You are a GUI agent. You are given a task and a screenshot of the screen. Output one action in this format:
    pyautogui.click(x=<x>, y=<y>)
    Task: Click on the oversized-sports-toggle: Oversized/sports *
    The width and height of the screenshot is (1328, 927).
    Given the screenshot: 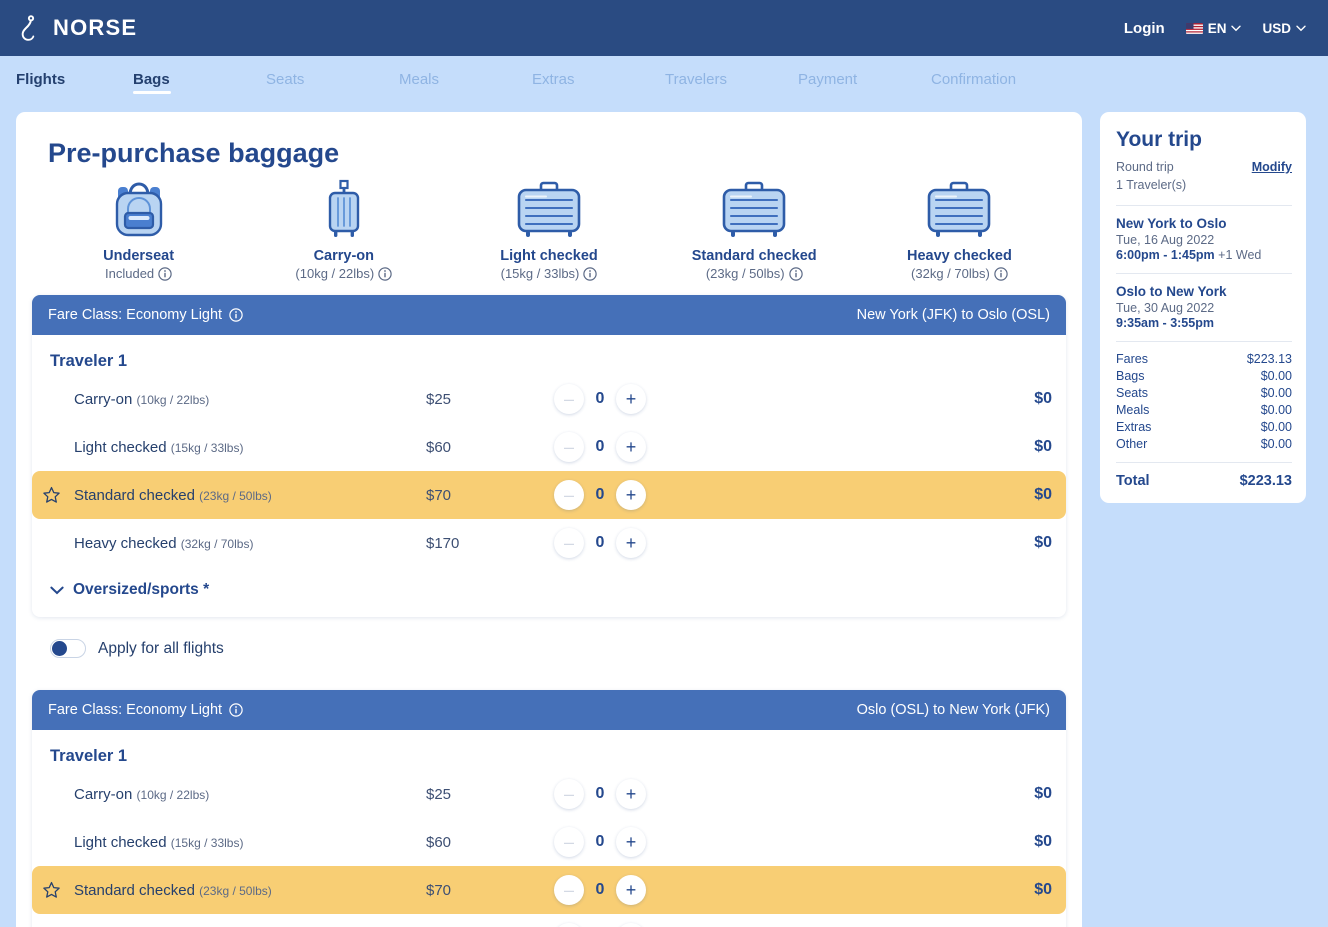 What is the action you would take?
    pyautogui.click(x=549, y=592)
    